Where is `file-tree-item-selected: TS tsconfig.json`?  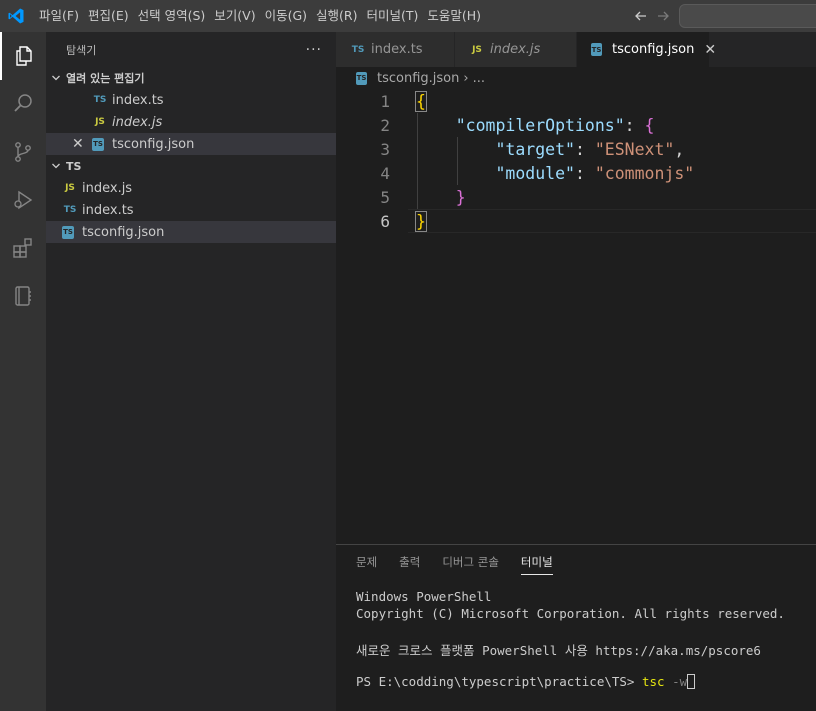
file-tree-item-selected: TS tsconfig.json is located at coordinates (191, 232).